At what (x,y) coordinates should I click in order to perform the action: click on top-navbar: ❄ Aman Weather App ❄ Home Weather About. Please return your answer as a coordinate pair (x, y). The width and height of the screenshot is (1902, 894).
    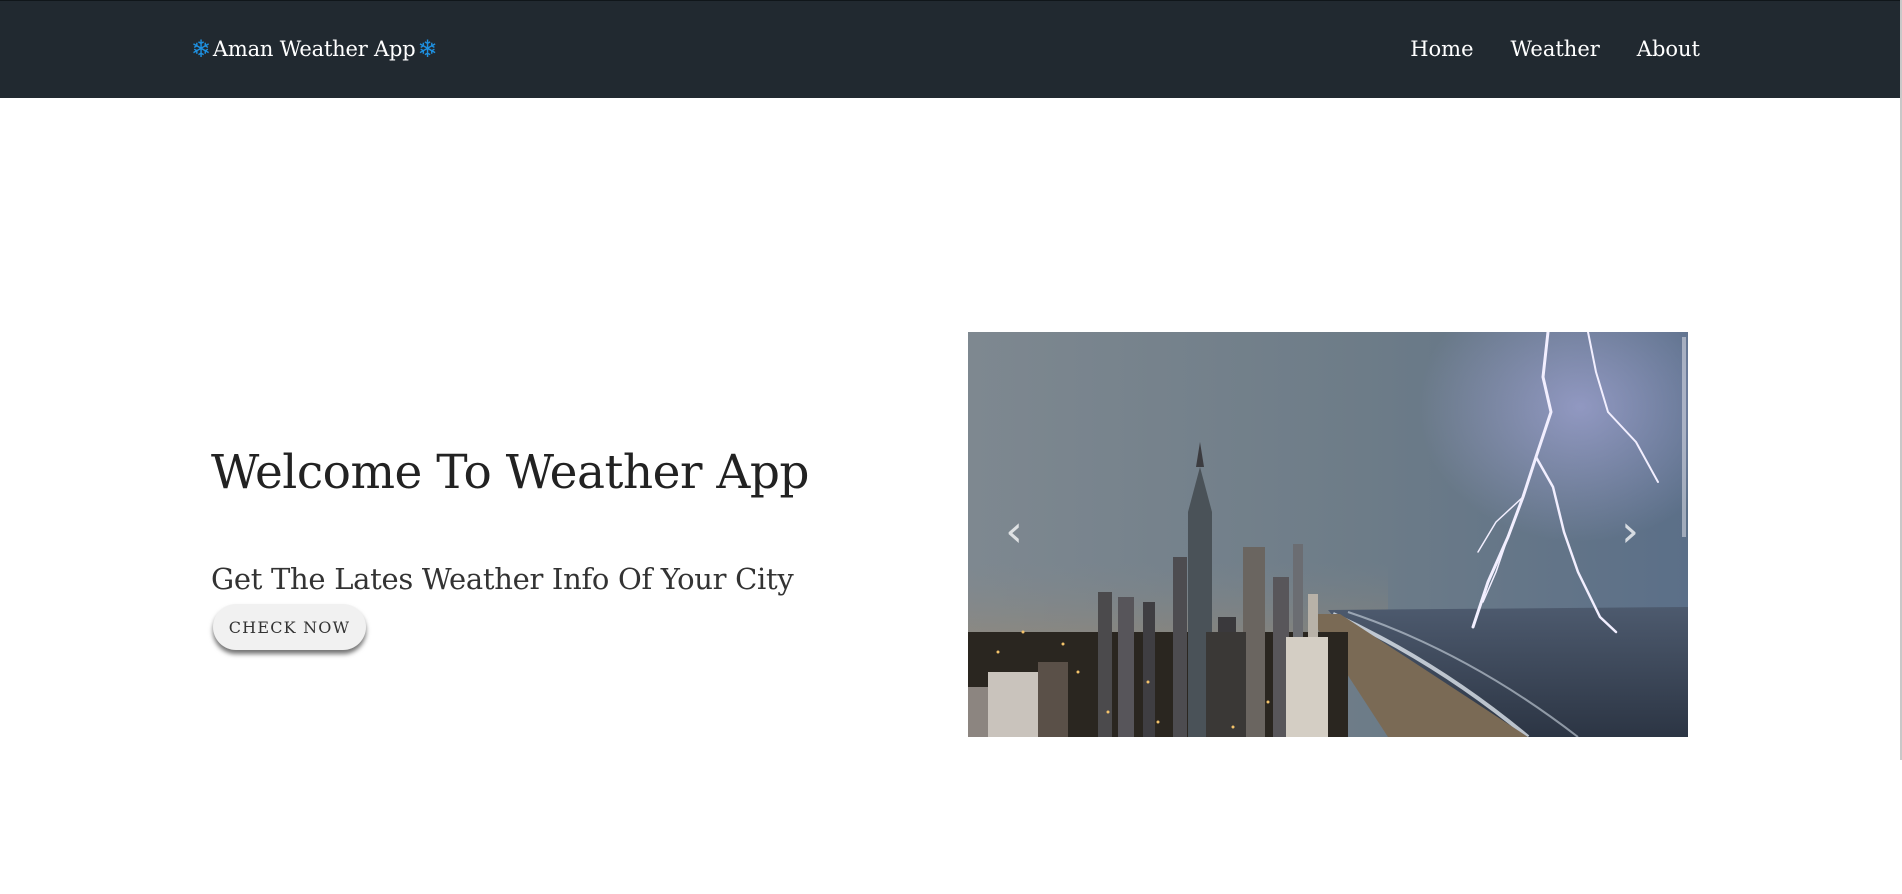
    Looking at the image, I should click on (950, 49).